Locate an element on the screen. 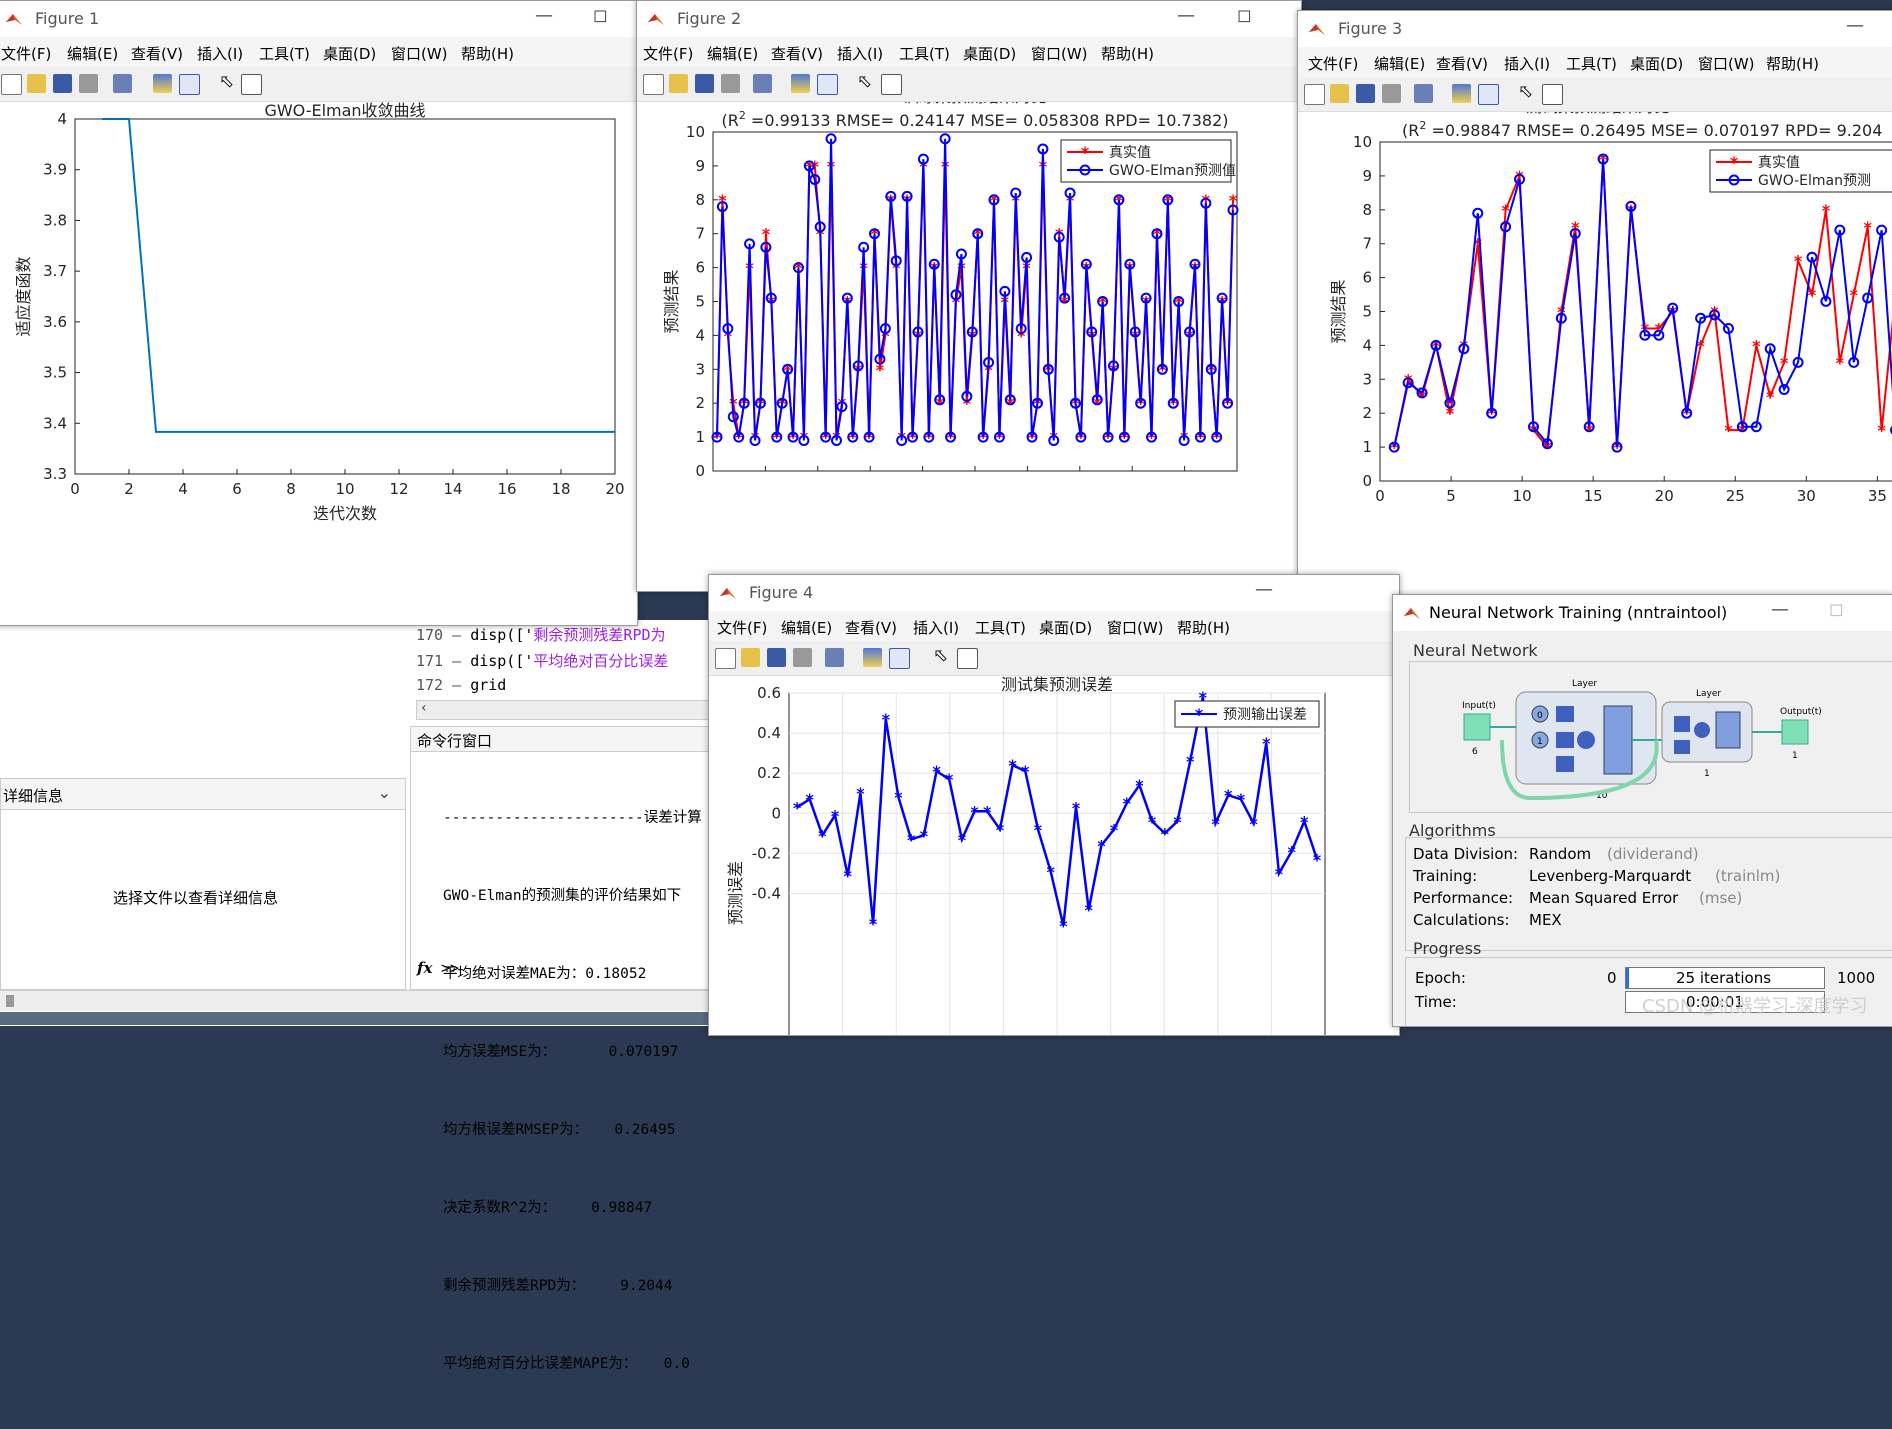 Image resolution: width=1892 pixels, height=1429 pixels. chevron-down-icon: ⌄ is located at coordinates (384, 792).